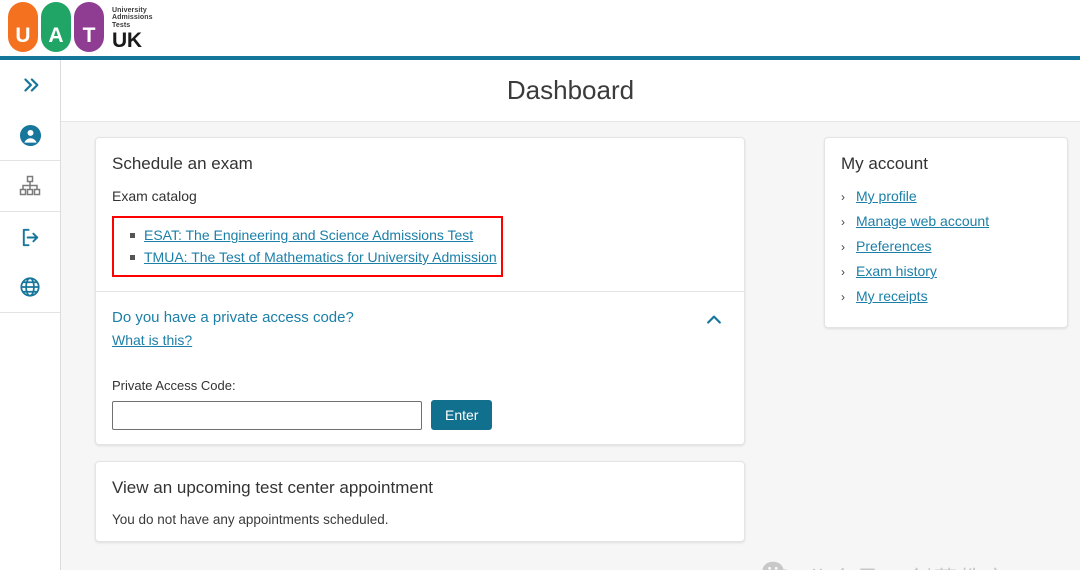 This screenshot has width=1080, height=570. Describe the element at coordinates (89, 35) in the screenshot. I see `logo-pill-t-letter: T` at that location.